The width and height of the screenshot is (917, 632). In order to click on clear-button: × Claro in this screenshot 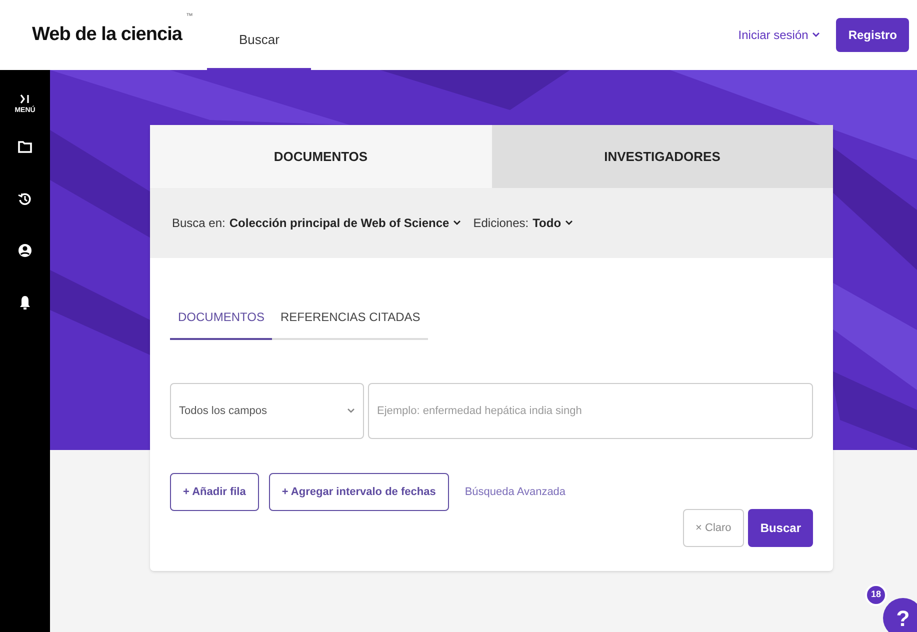, I will do `click(713, 528)`.